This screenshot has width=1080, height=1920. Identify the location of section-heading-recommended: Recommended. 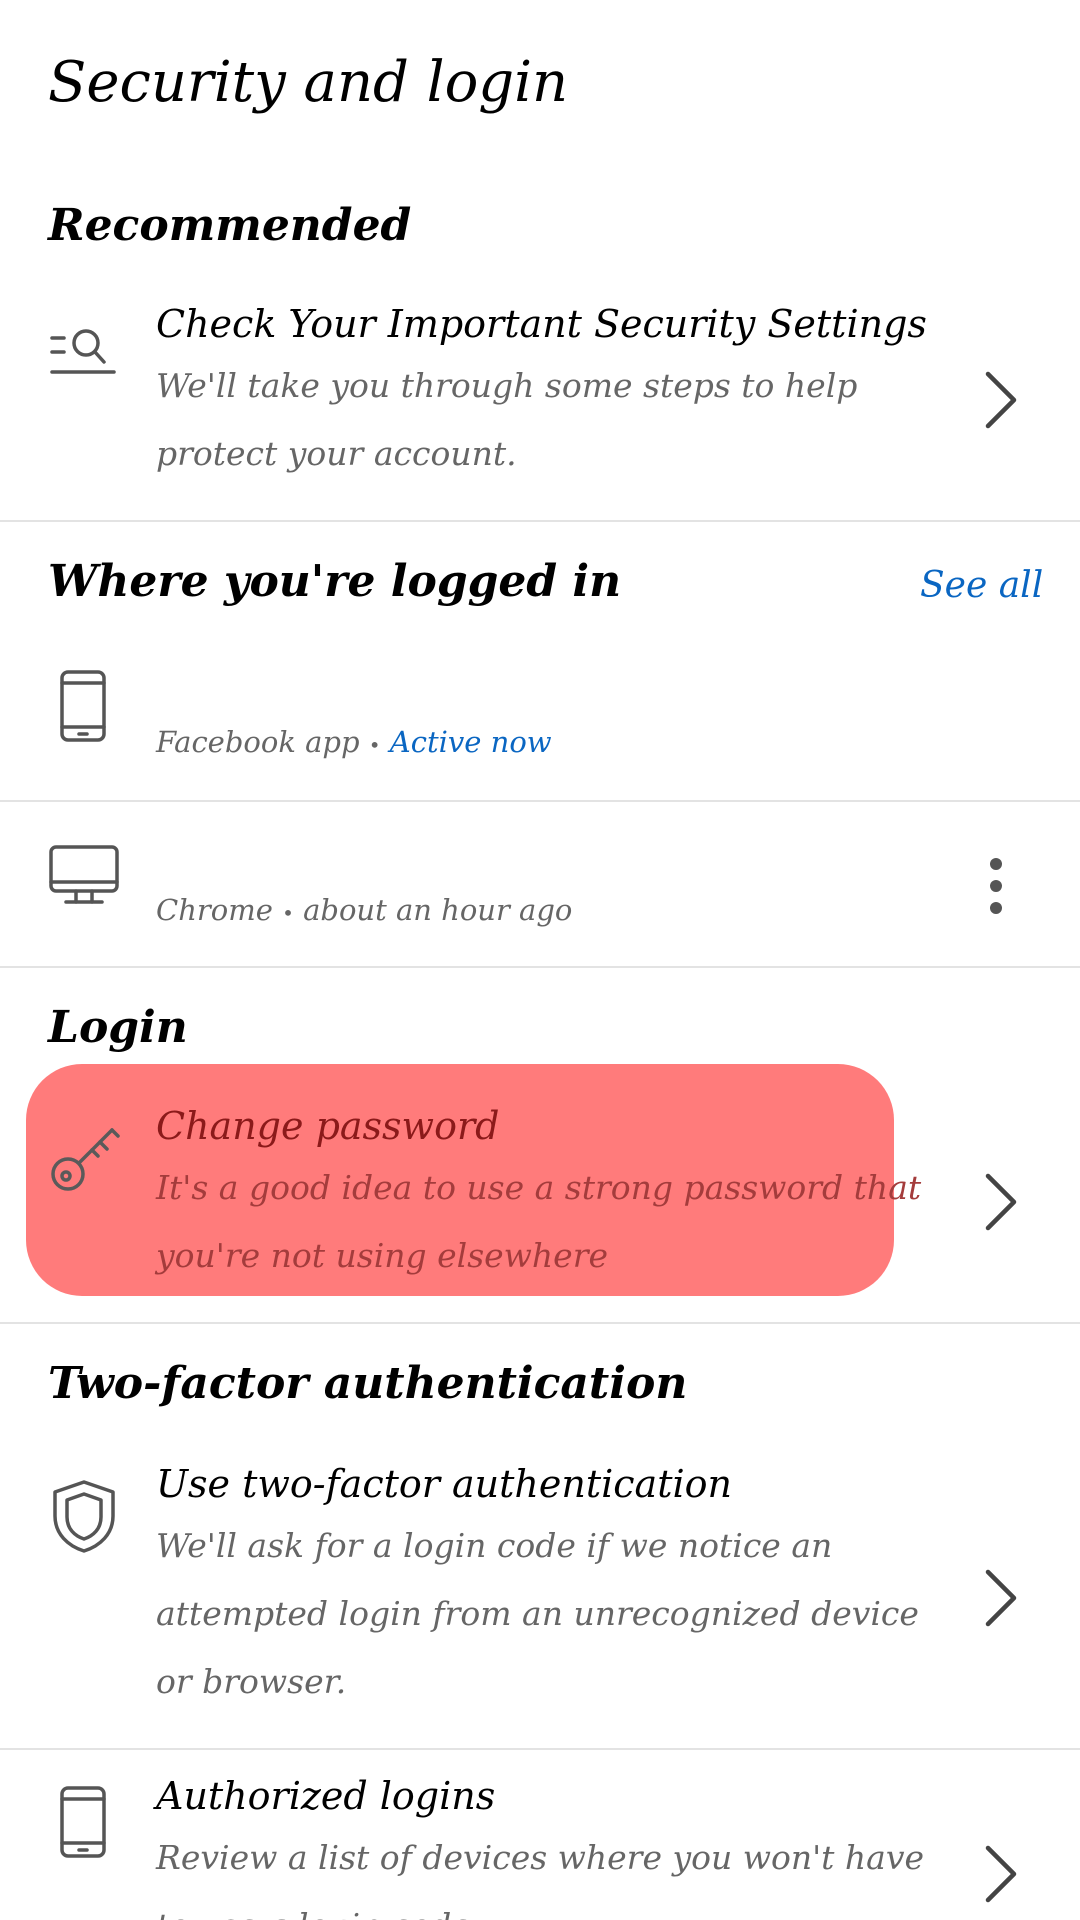
(230, 225).